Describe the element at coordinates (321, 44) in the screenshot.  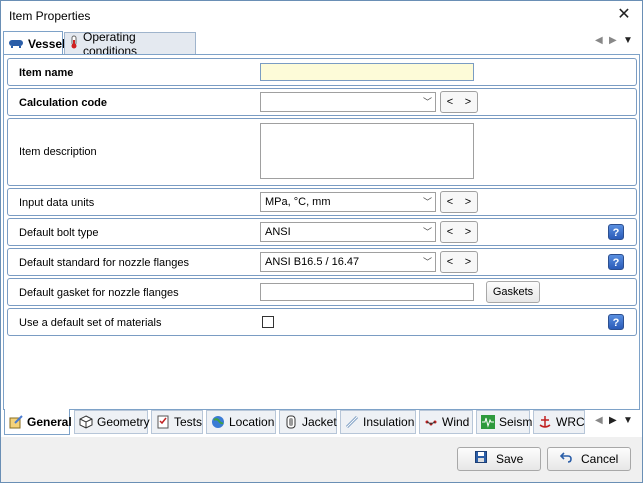
I see `top-tab-strip: Vessel Operating conditions ◀ ▶ ▼` at that location.